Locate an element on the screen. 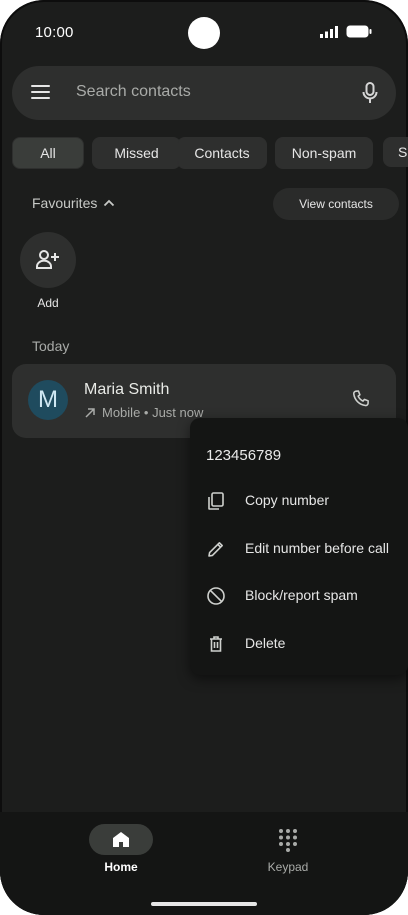 Image resolution: width=408 pixels, height=915 pixels. add-person-icon is located at coordinates (47, 259).